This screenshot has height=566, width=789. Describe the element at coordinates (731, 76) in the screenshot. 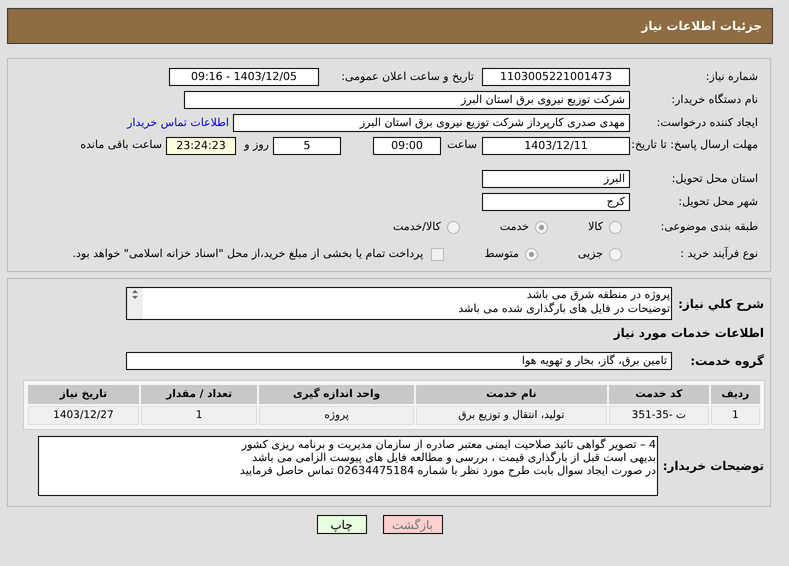

I see `field-label: شماره نیاز:` at that location.